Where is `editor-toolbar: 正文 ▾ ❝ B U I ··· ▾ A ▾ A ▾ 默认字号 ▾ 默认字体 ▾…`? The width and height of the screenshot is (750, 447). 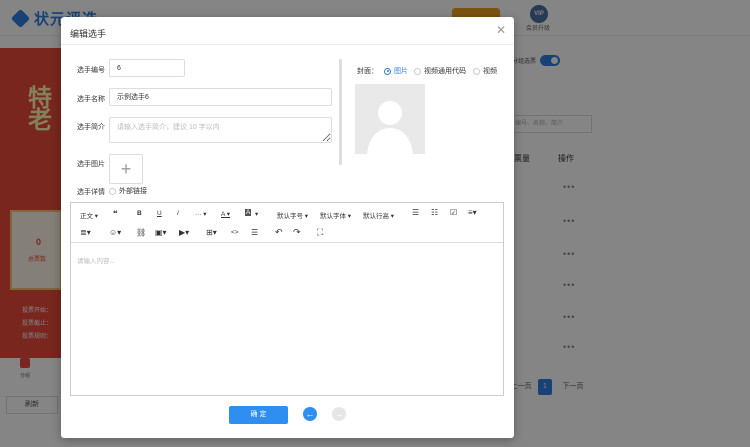 editor-toolbar: 正文 ▾ ❝ B U I ··· ▾ A ▾ A ▾ 默认字号 ▾ 默认字体 ▾… is located at coordinates (287, 223).